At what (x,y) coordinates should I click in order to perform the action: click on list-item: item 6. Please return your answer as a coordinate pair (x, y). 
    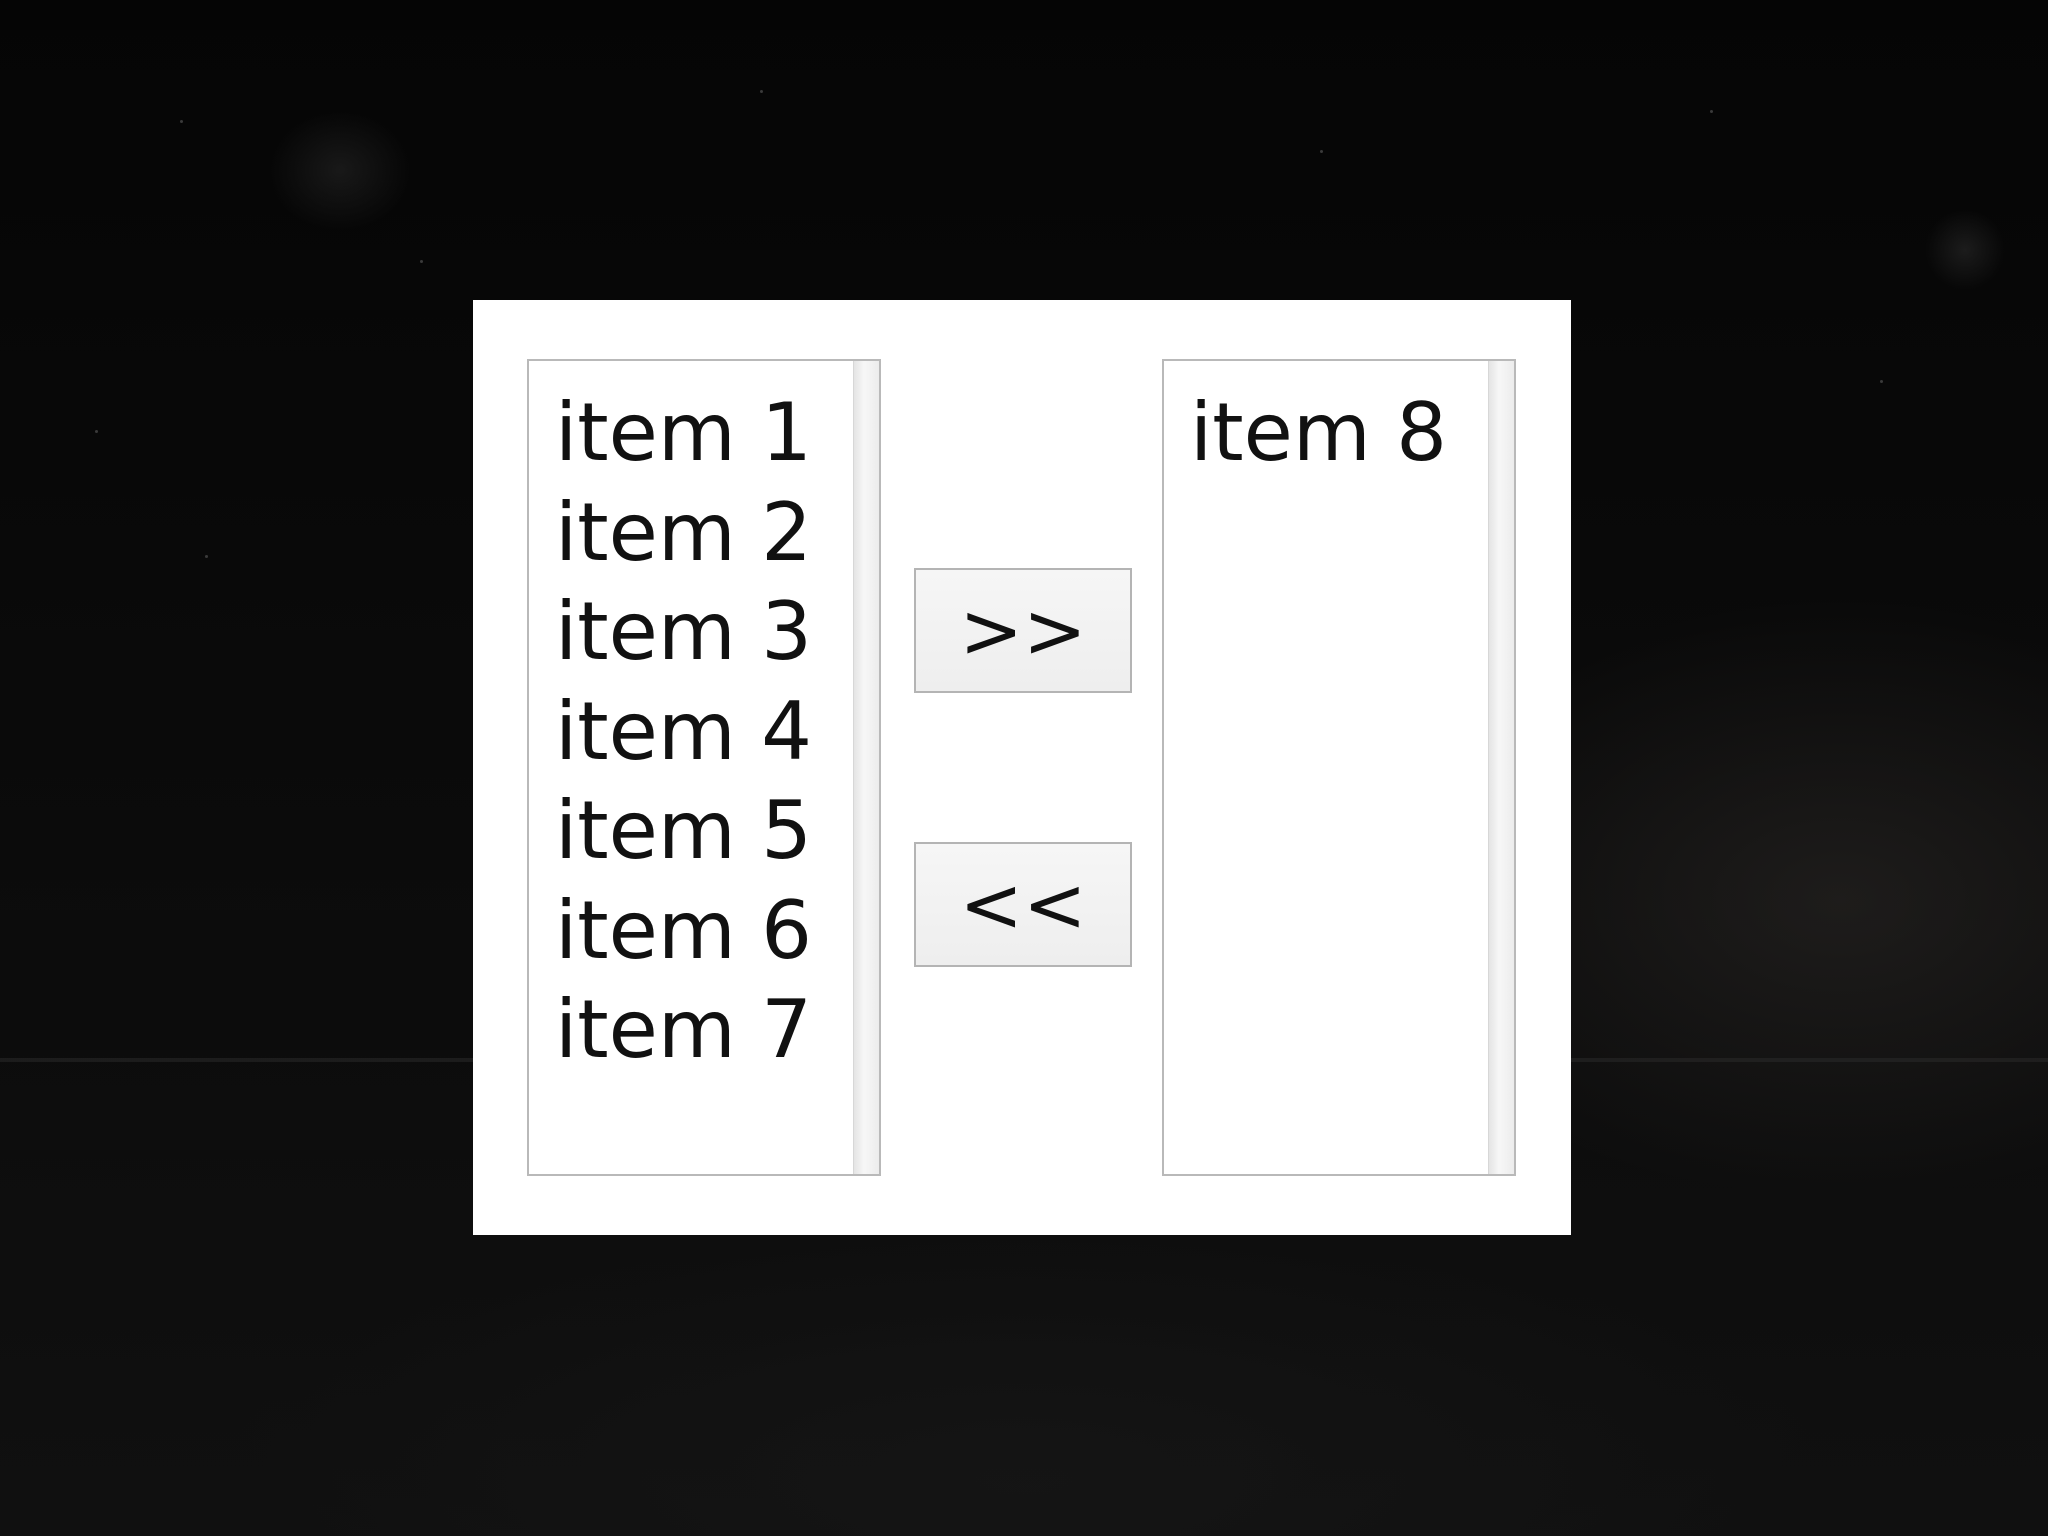
    Looking at the image, I should click on (699, 931).